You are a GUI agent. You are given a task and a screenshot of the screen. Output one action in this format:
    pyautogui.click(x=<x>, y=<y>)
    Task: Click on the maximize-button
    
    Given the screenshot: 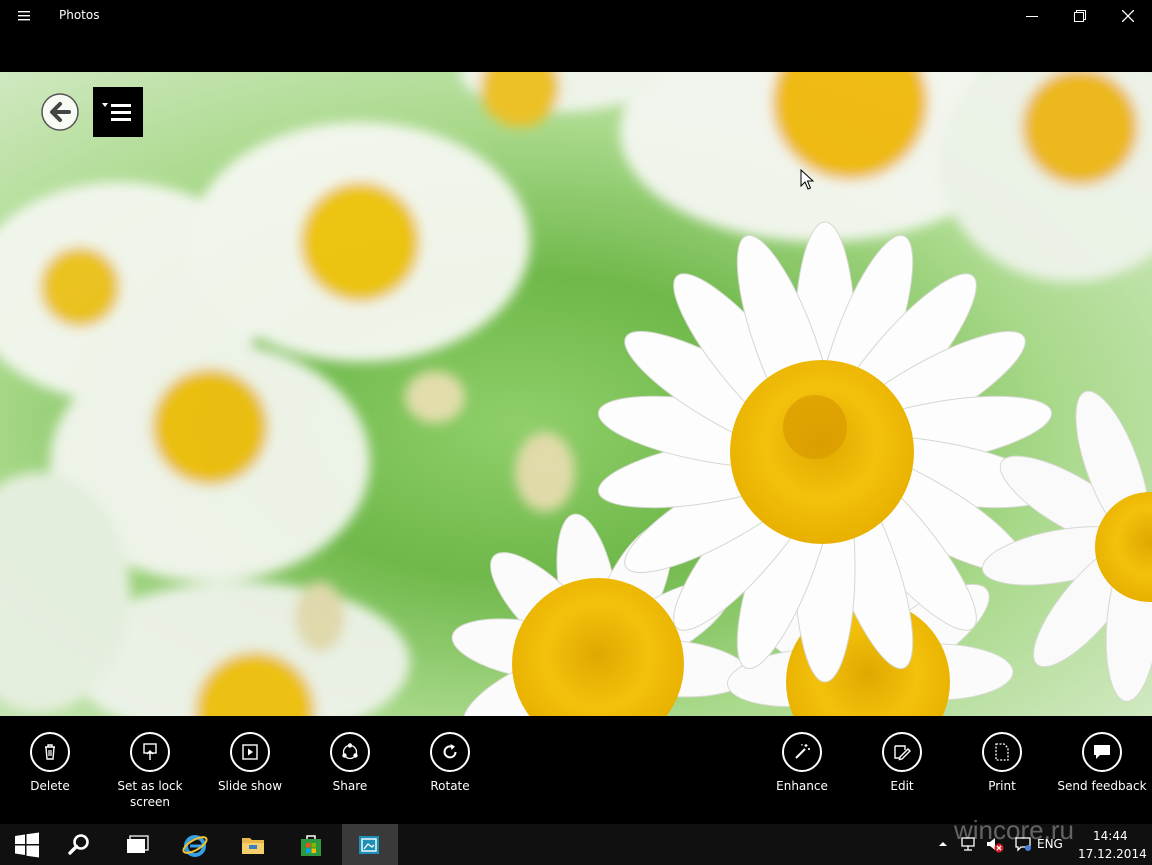 What is the action you would take?
    pyautogui.click(x=1080, y=16)
    